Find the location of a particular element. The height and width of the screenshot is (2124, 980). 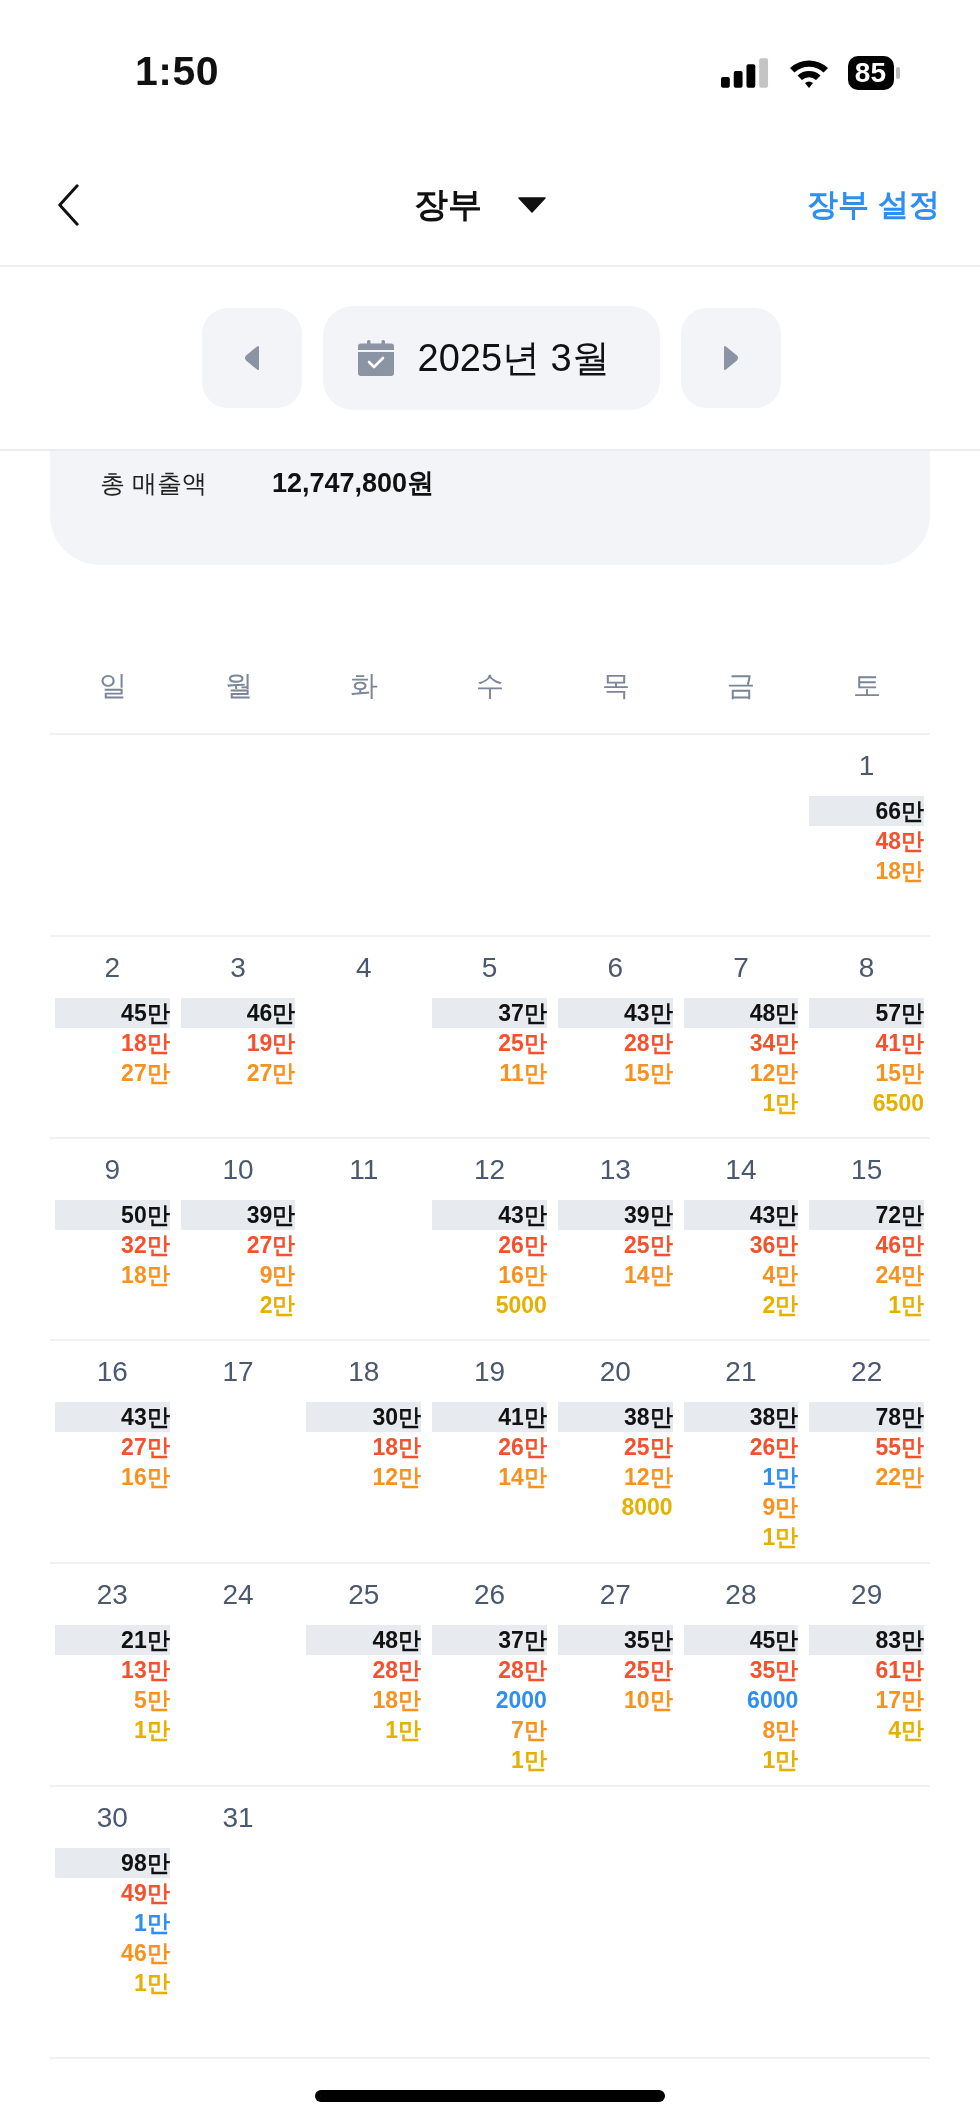

weekday-label: 토 is located at coordinates (867, 686).